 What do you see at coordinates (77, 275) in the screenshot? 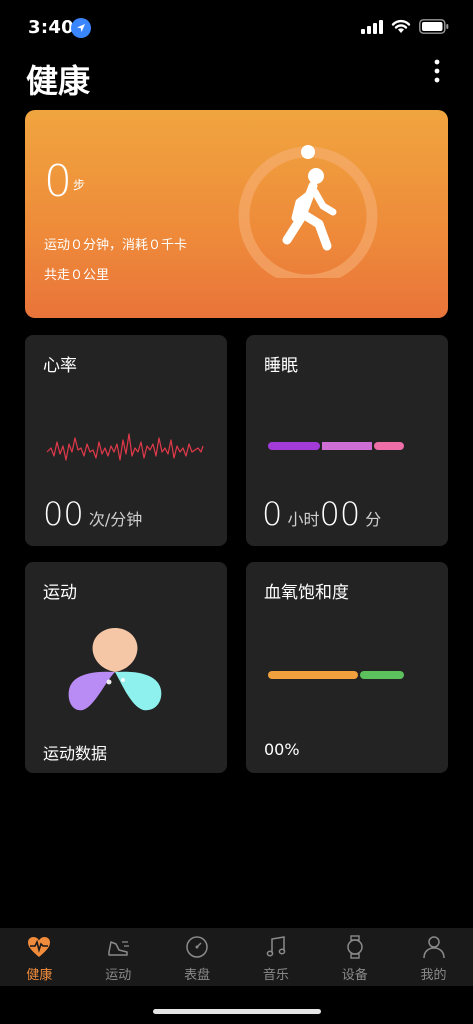
I see `distance-summary: 共走０公里` at bounding box center [77, 275].